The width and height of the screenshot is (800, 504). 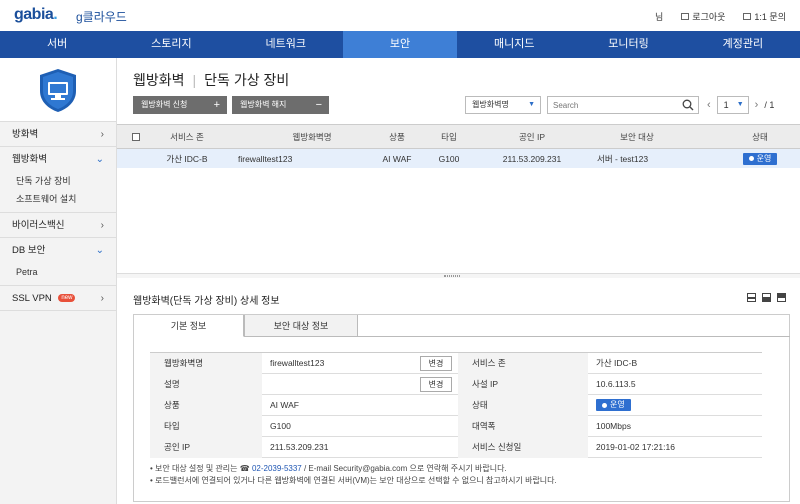 I want to click on col-status: 상태, so click(x=760, y=136).